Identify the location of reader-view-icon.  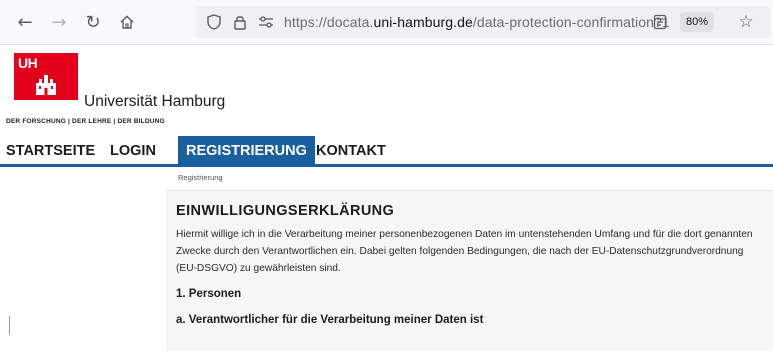
(660, 22).